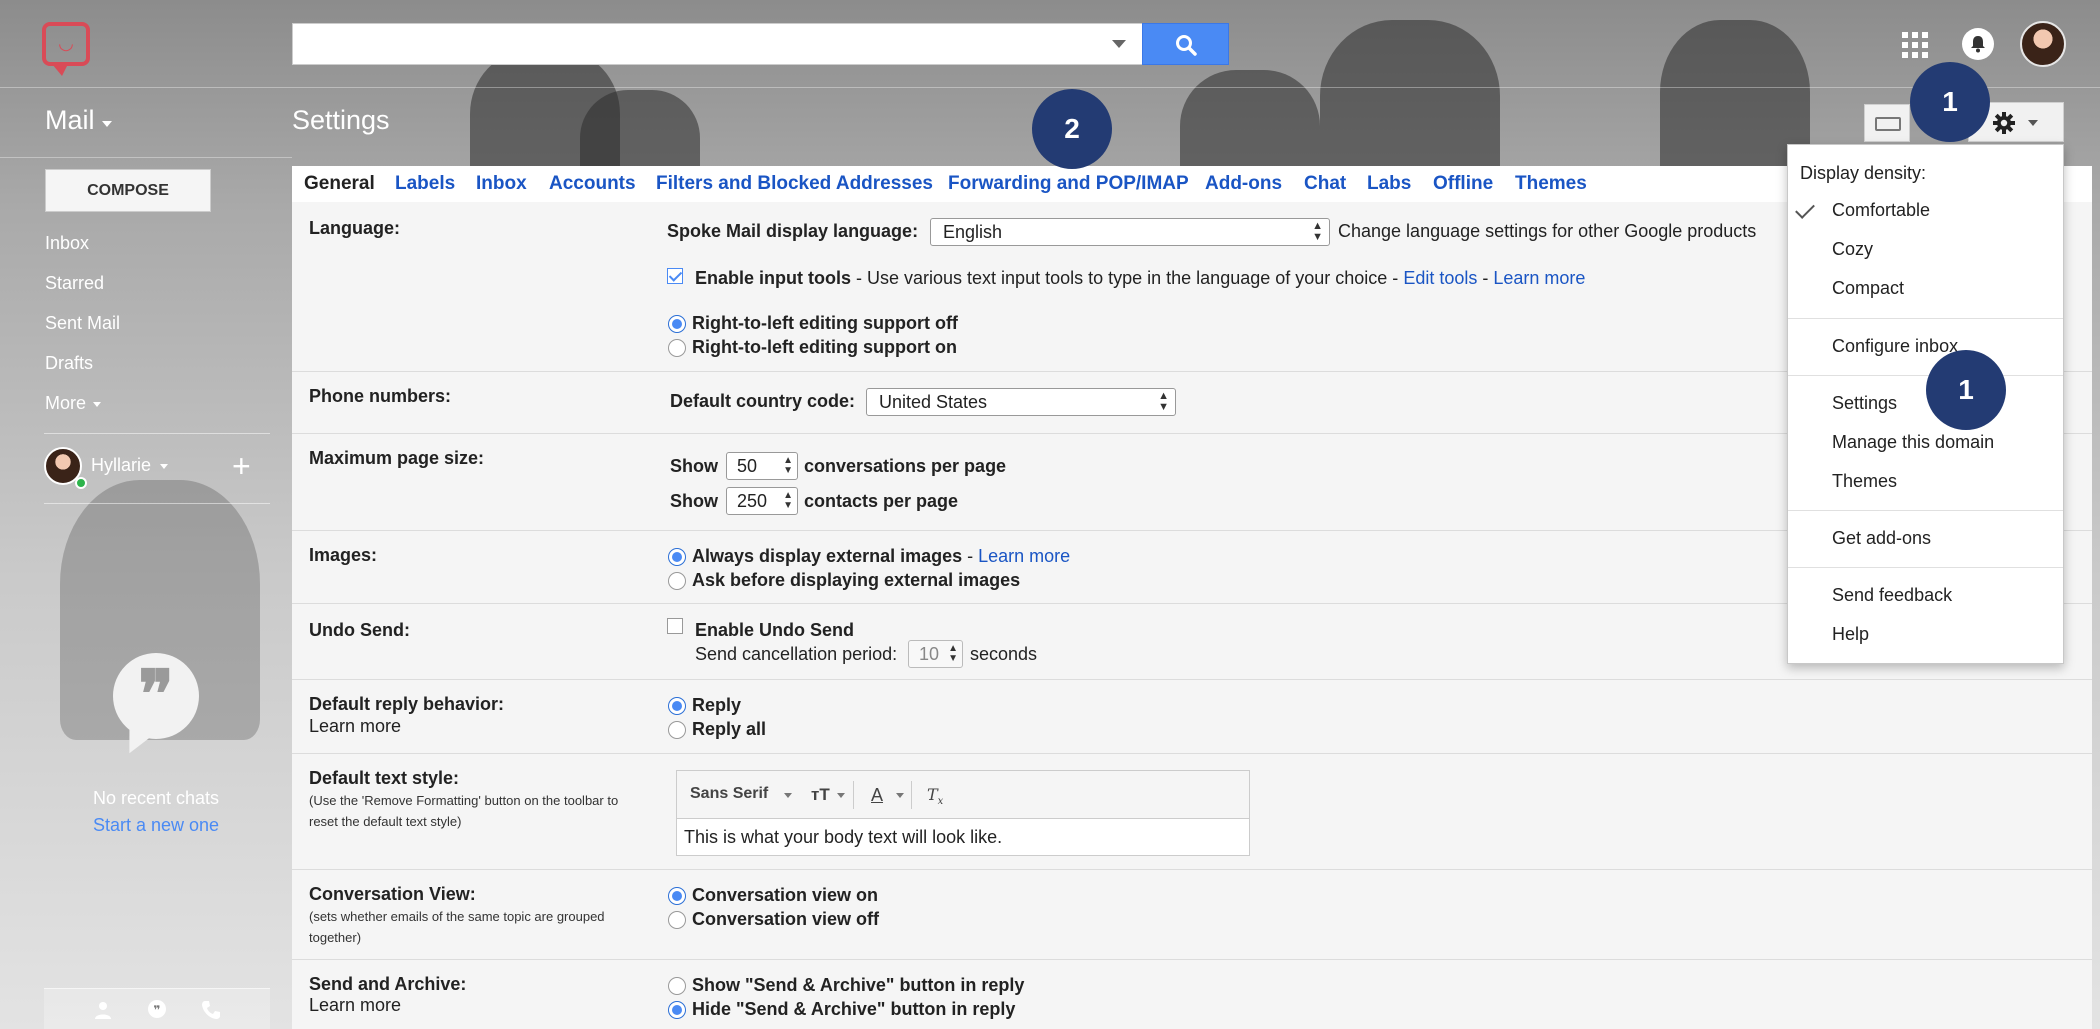  Describe the element at coordinates (825, 323) in the screenshot. I see `rtl-off-label: Right-to-left editing support off` at that location.